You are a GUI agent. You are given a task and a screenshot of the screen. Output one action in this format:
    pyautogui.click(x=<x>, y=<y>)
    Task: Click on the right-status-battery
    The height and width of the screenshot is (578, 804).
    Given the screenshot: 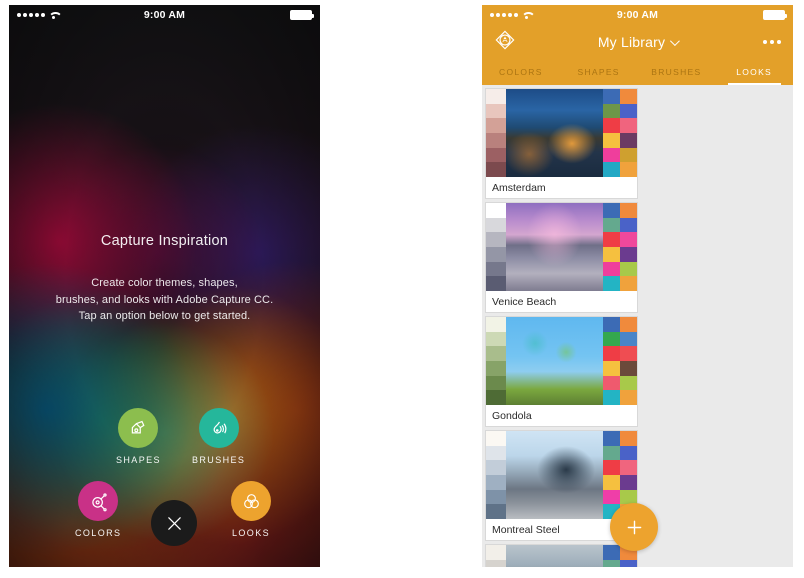 What is the action you would take?
    pyautogui.click(x=775, y=15)
    